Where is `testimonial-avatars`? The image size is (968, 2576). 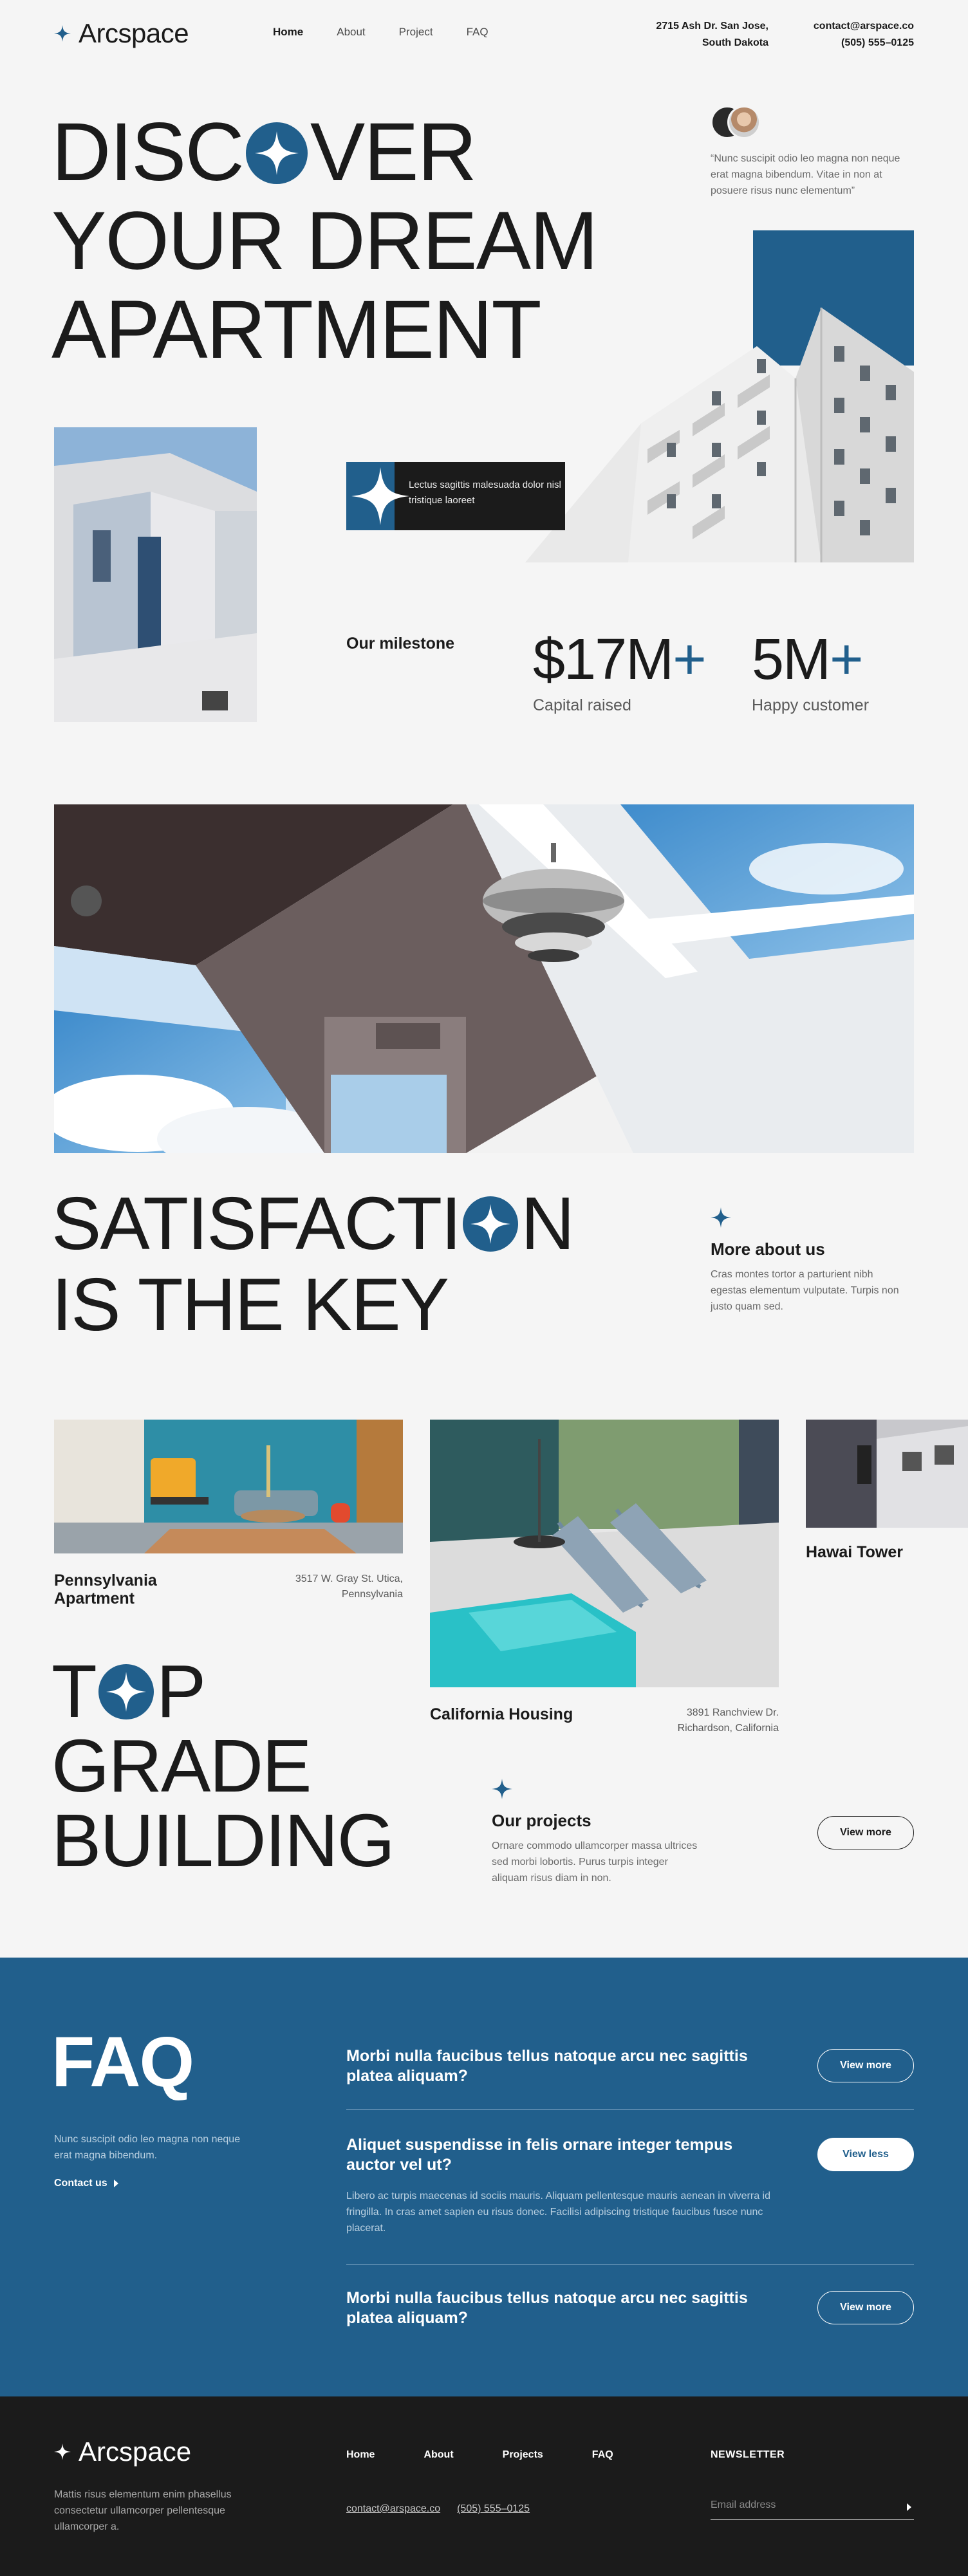
testimonial-avatars is located at coordinates (736, 122).